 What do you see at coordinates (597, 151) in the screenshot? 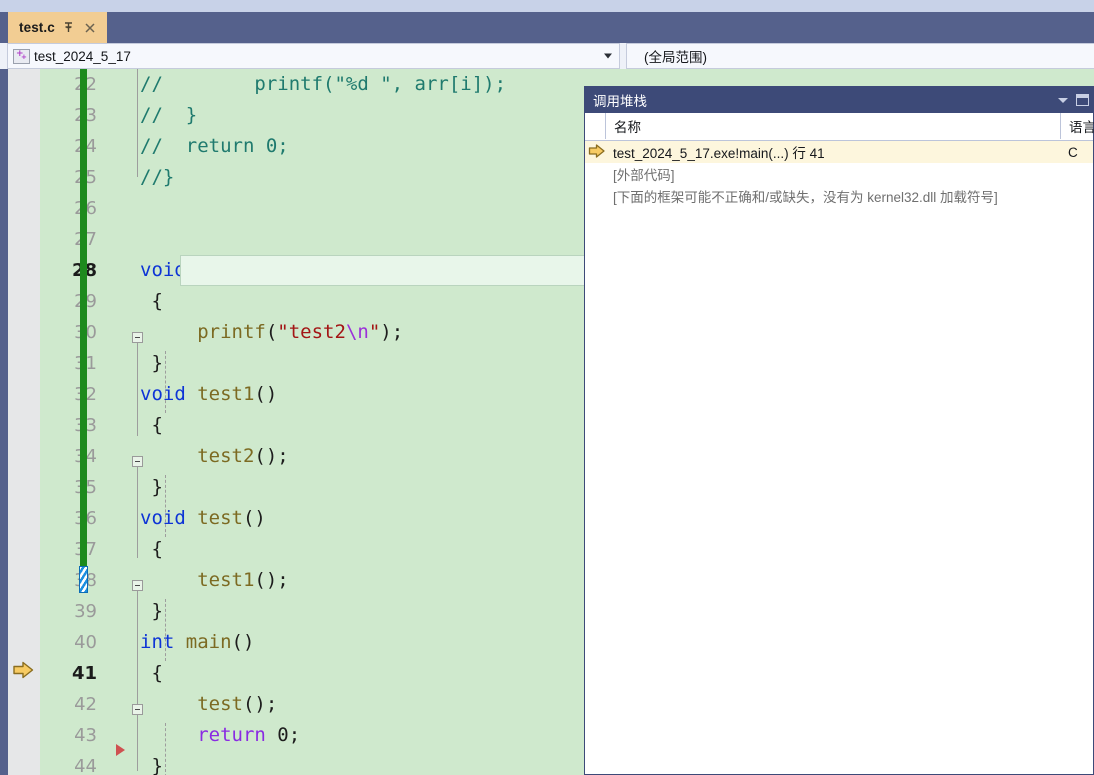
I see `current-frame-arrow-icon` at bounding box center [597, 151].